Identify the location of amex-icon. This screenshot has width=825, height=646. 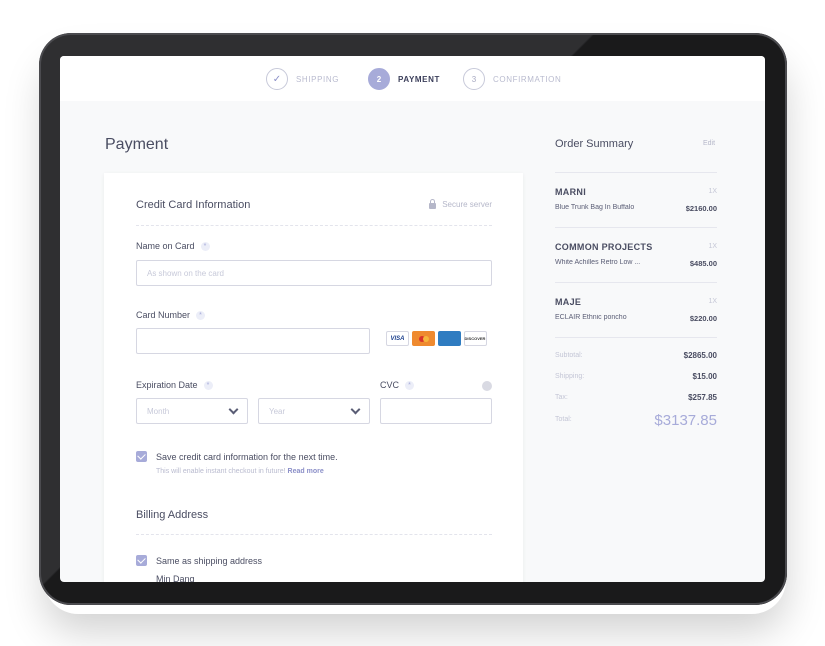
(449, 338).